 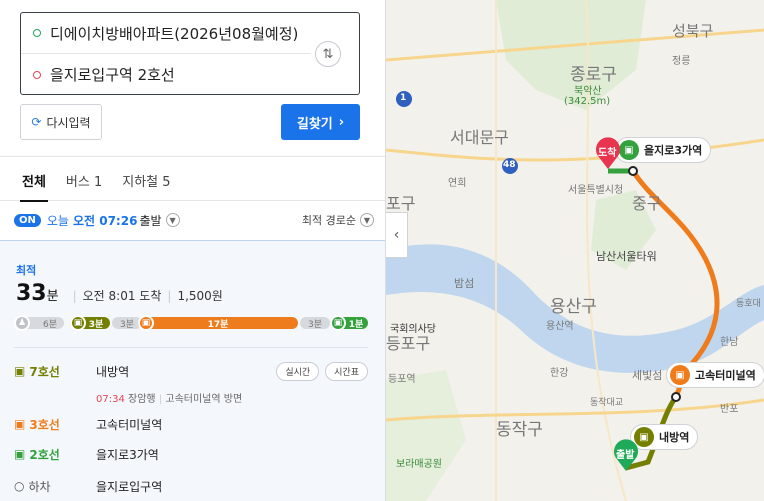 I want to click on step-line-label: ▣ 7호선, so click(x=55, y=371).